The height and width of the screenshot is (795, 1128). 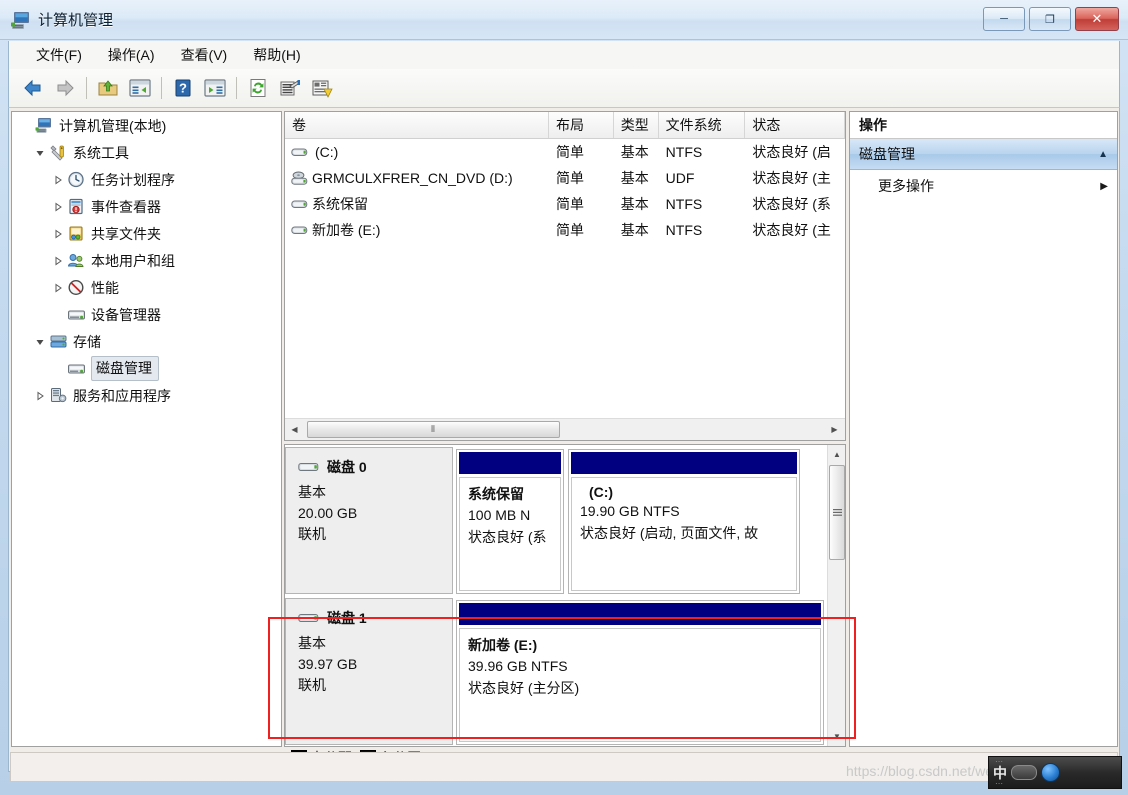 I want to click on computer-management-icon, so click(x=21, y=20).